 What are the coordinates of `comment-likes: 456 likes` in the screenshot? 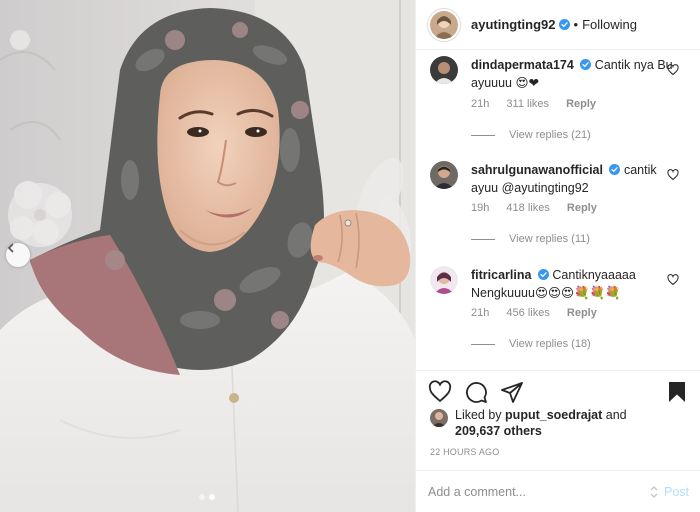 It's located at (527, 313).